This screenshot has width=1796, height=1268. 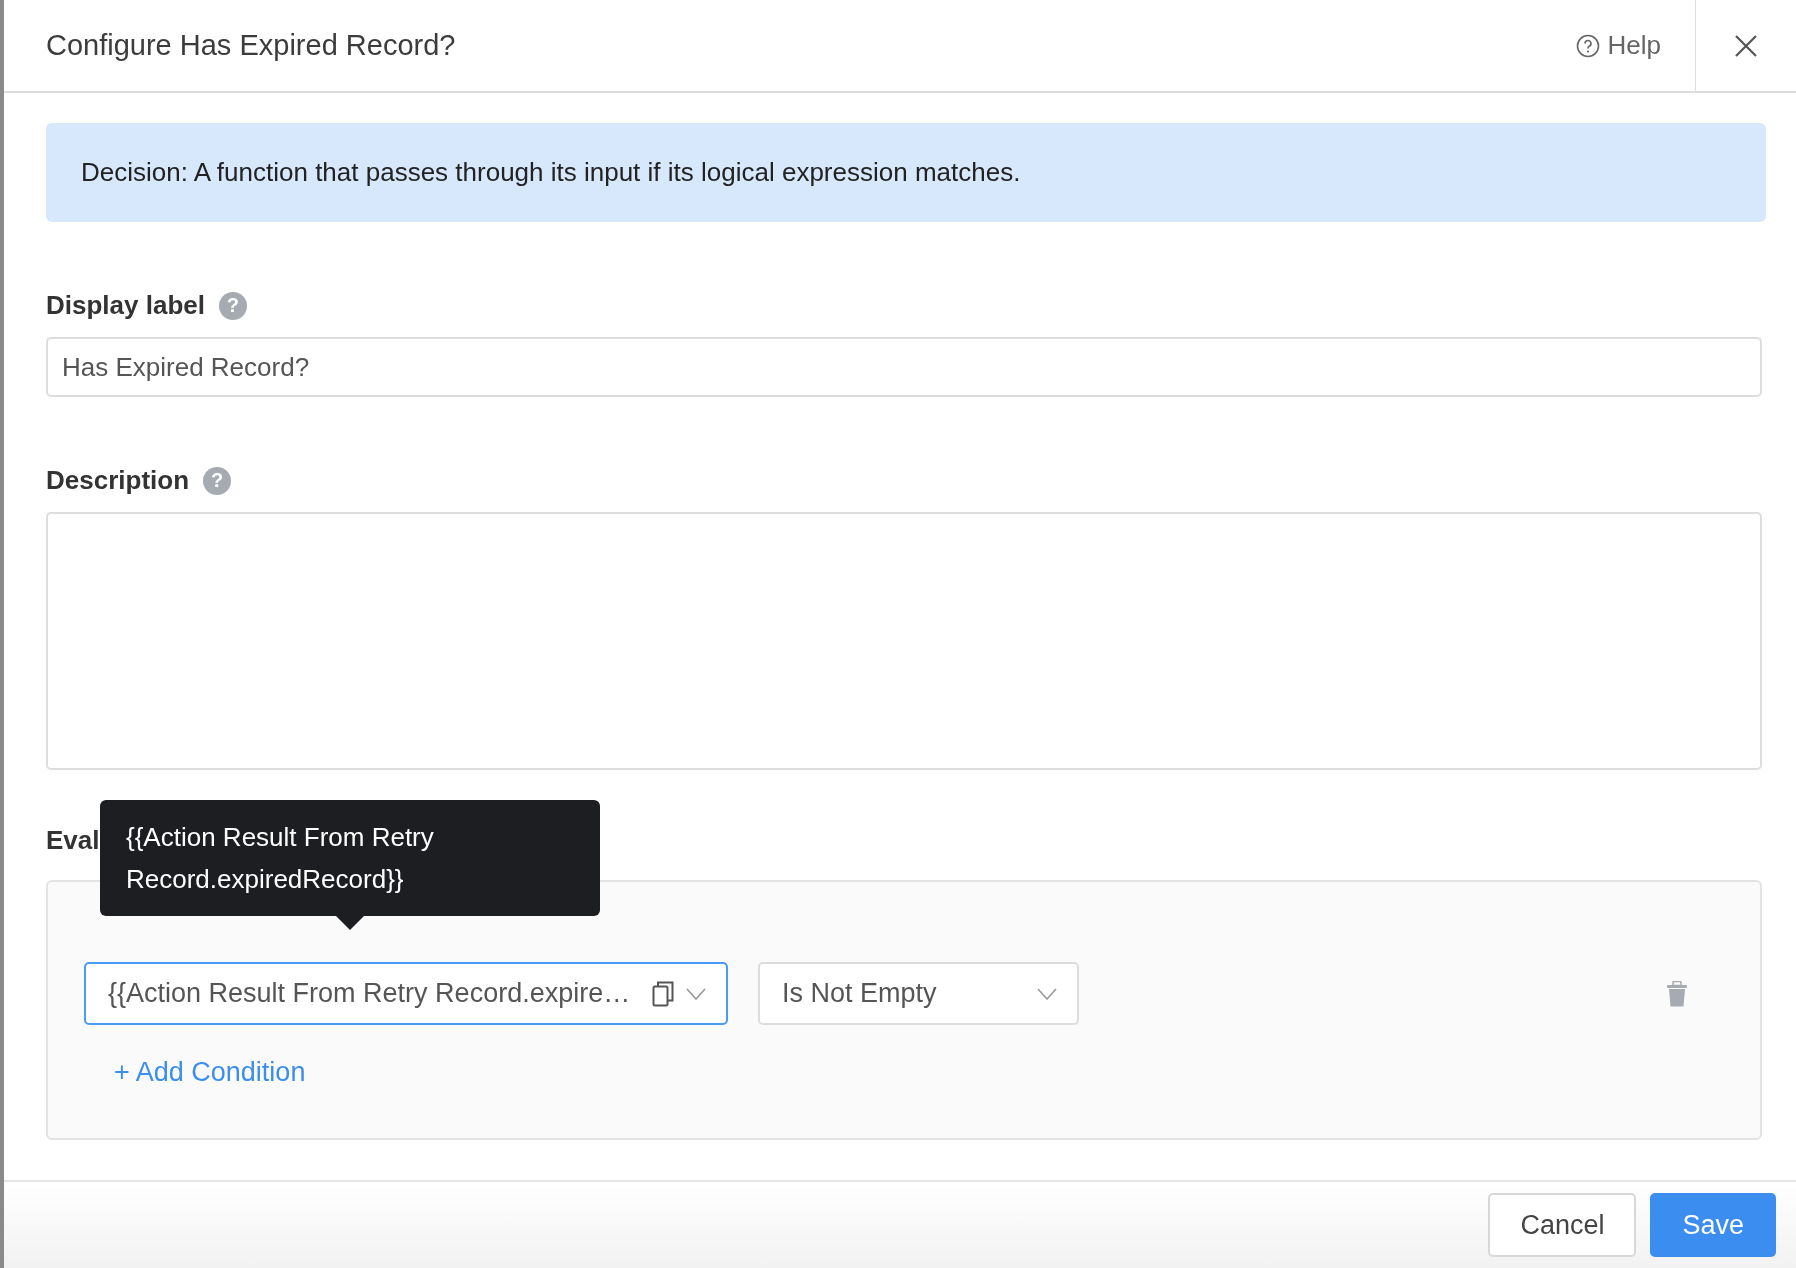 I want to click on input-field: Has Expired Record?, so click(x=904, y=367).